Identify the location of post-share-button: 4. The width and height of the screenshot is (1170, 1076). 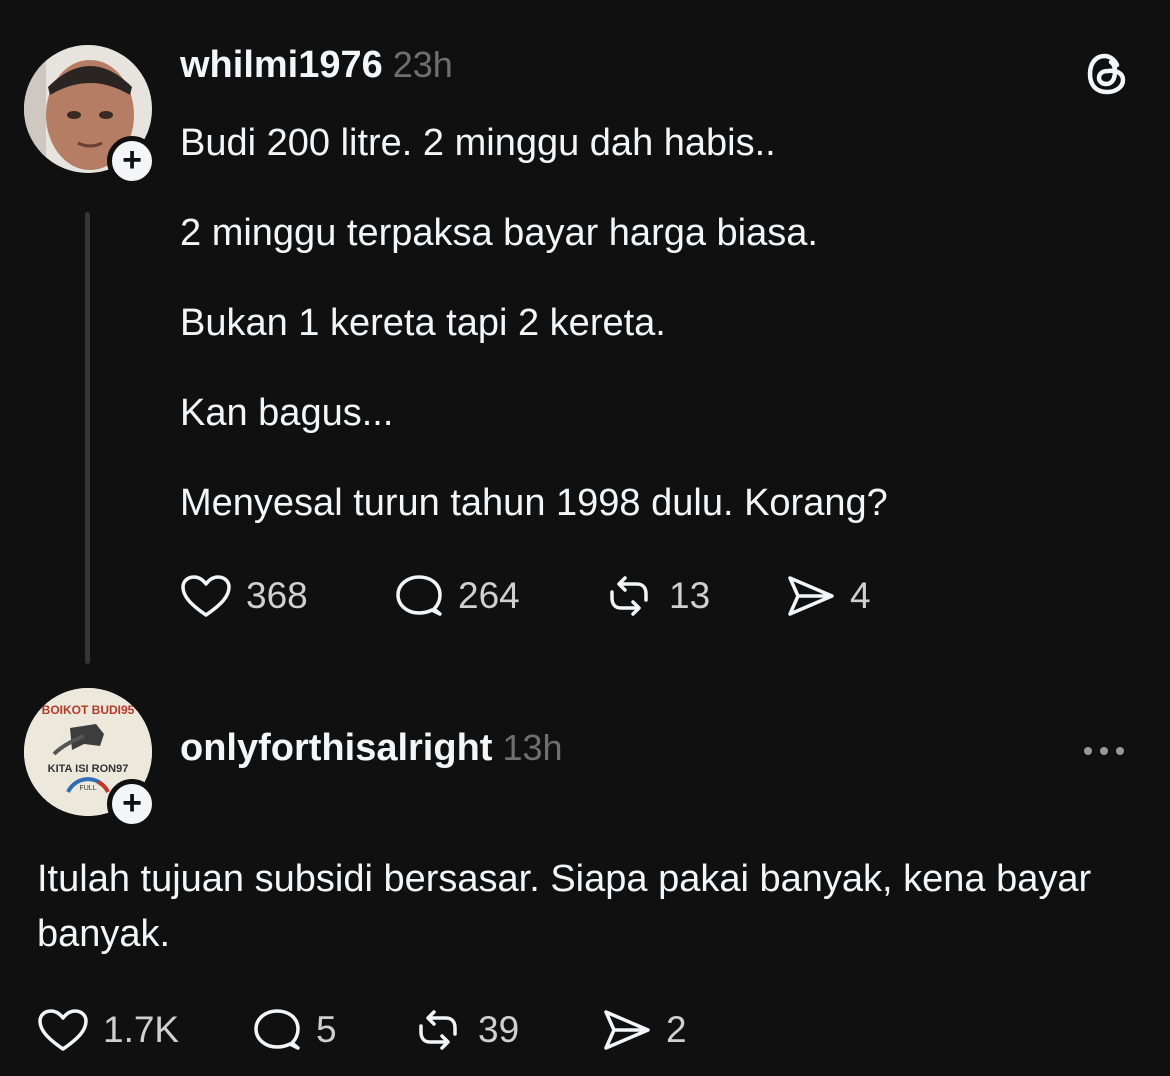
(827, 596).